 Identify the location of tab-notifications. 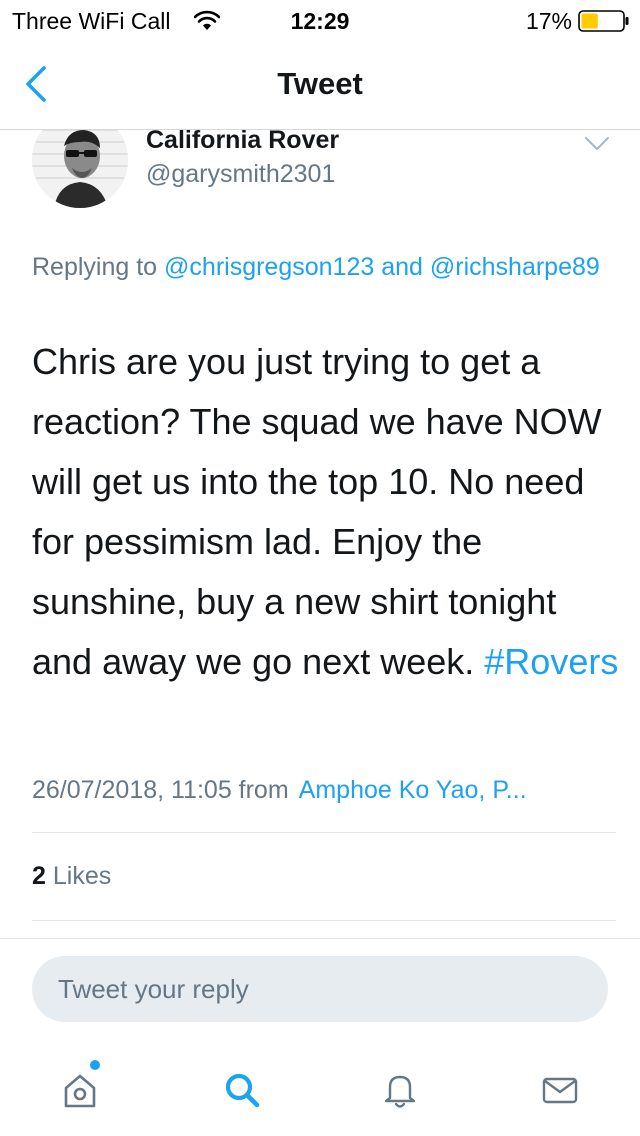
(400, 1090).